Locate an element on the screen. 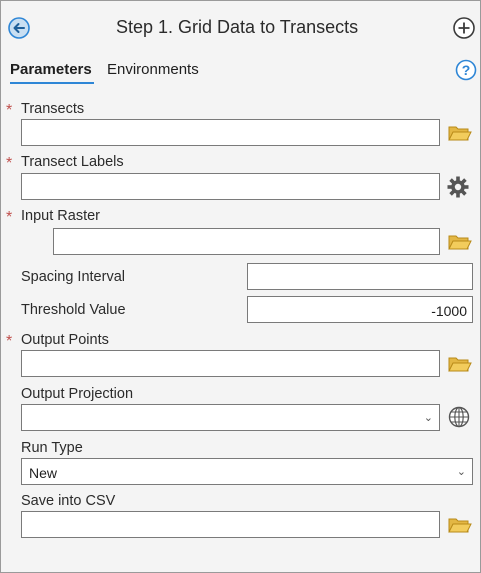 The image size is (481, 573). tab-environments: Environments is located at coordinates (153, 69).